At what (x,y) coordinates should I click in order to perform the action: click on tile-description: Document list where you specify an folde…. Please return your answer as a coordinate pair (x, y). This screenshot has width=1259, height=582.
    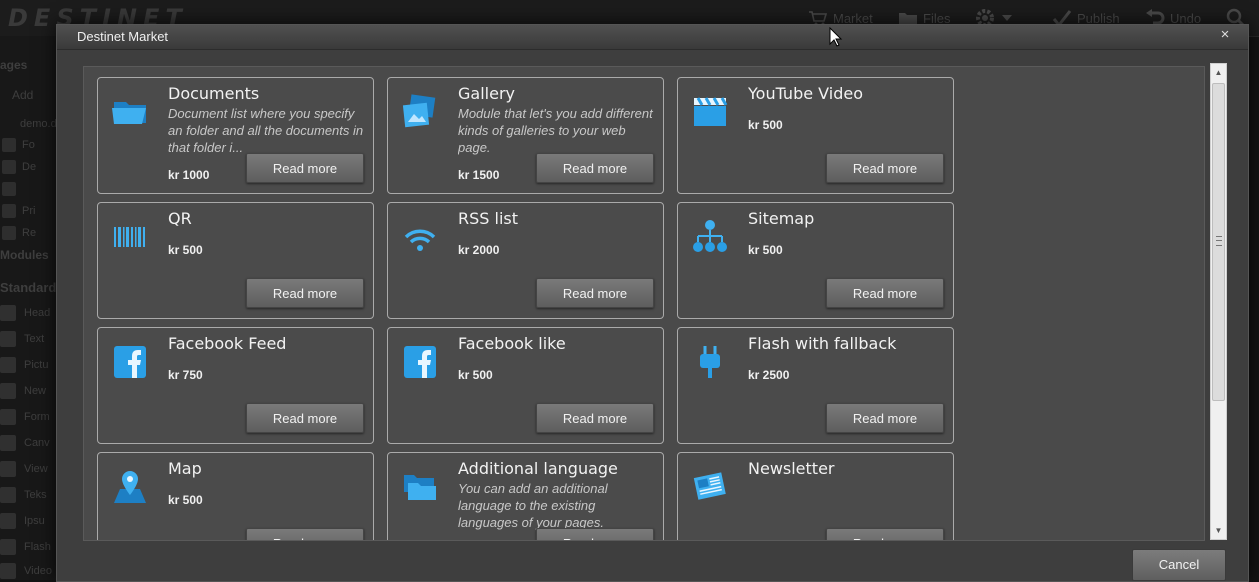
    Looking at the image, I should click on (266, 130).